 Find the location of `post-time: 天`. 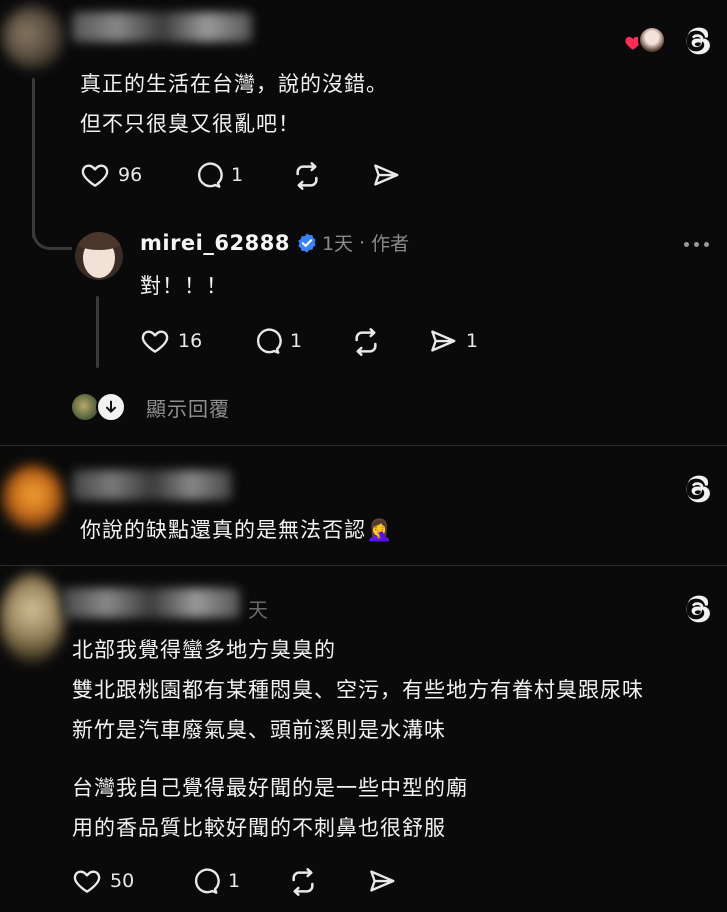

post-time: 天 is located at coordinates (258, 610).